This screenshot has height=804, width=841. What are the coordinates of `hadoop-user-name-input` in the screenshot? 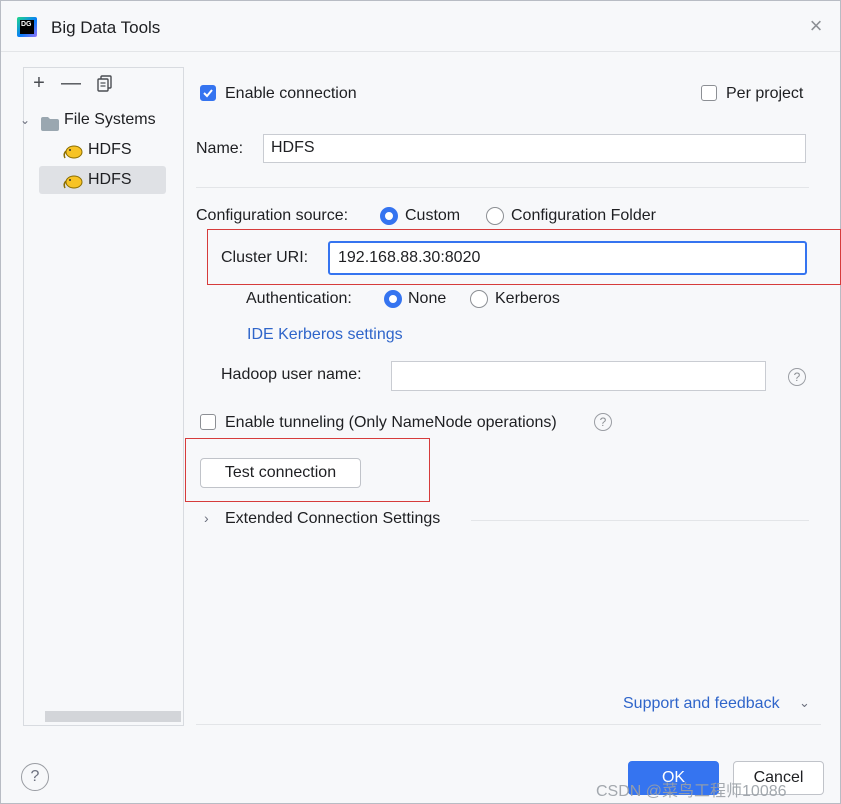 It's located at (578, 376).